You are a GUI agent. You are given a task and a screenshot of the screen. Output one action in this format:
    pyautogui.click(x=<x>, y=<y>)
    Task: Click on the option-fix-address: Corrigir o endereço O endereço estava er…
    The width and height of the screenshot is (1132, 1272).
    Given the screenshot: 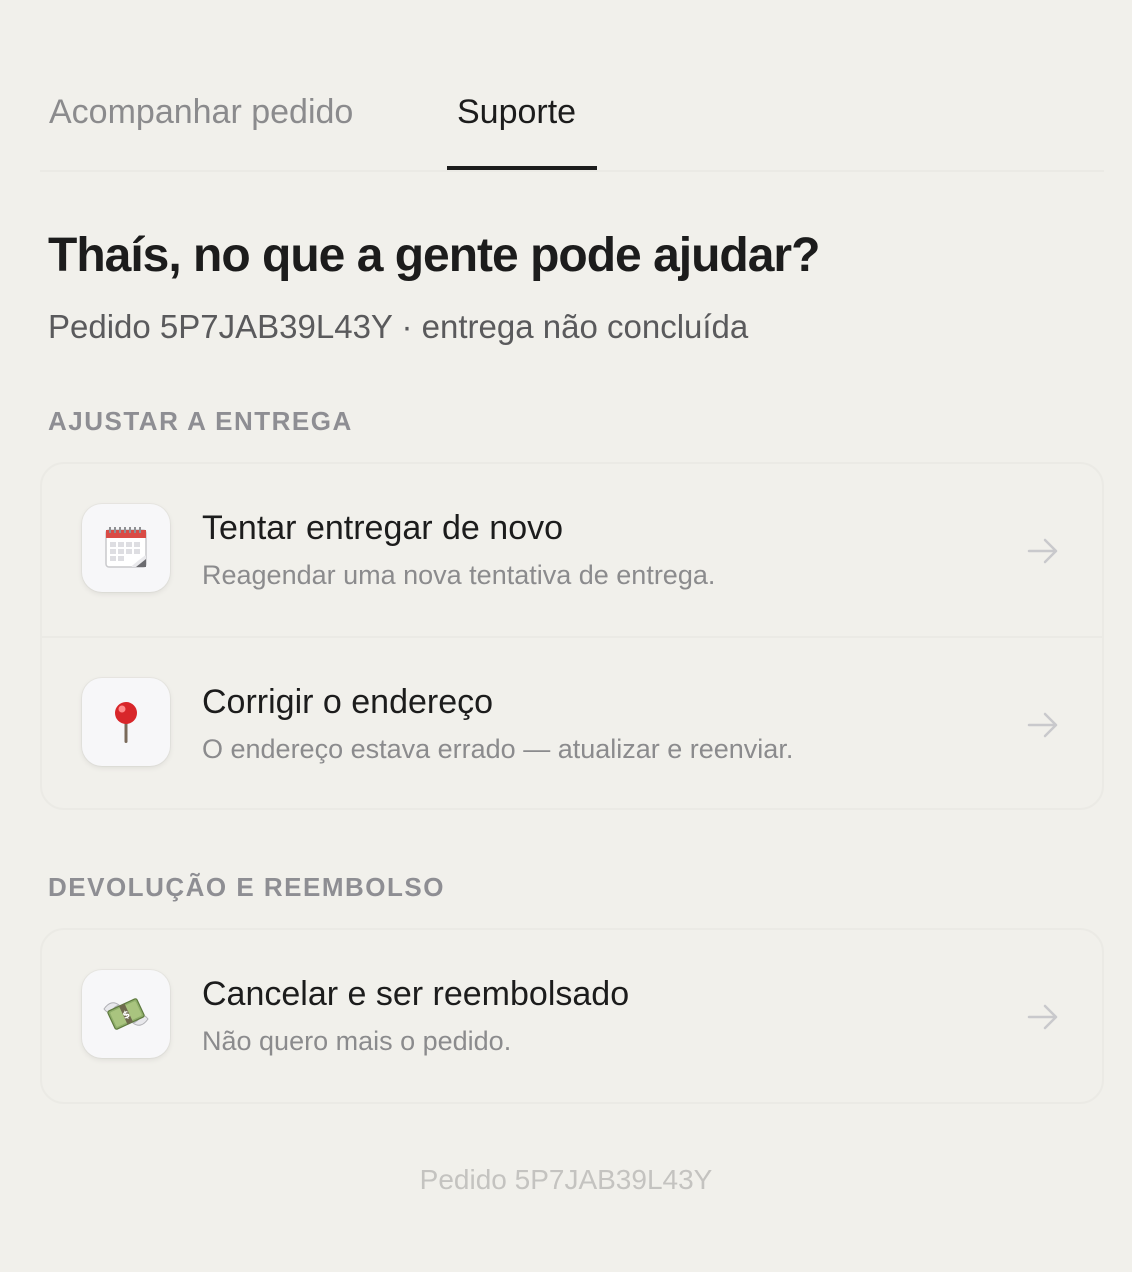 What is the action you would take?
    pyautogui.click(x=572, y=722)
    